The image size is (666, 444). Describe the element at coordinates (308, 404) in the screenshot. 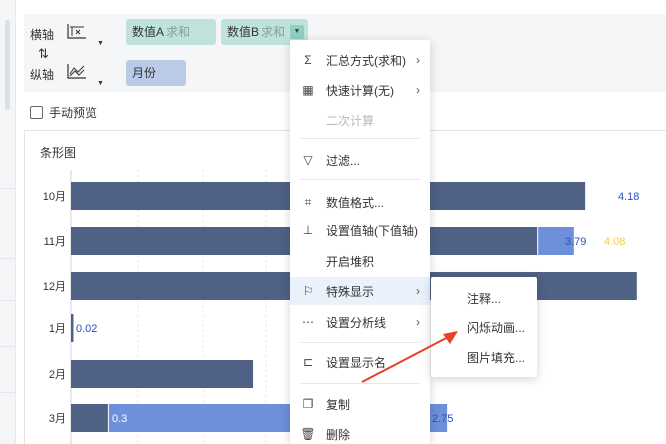

I see `copy-icon: ❐` at that location.